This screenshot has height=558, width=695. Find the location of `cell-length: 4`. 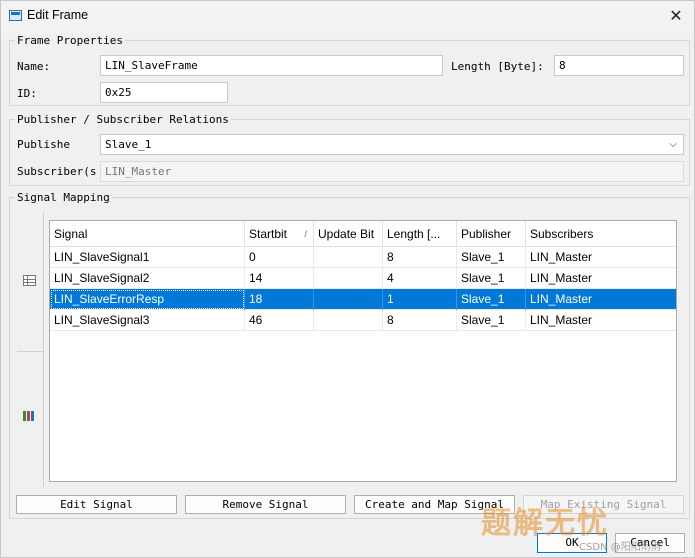

cell-length: 4 is located at coordinates (420, 278).